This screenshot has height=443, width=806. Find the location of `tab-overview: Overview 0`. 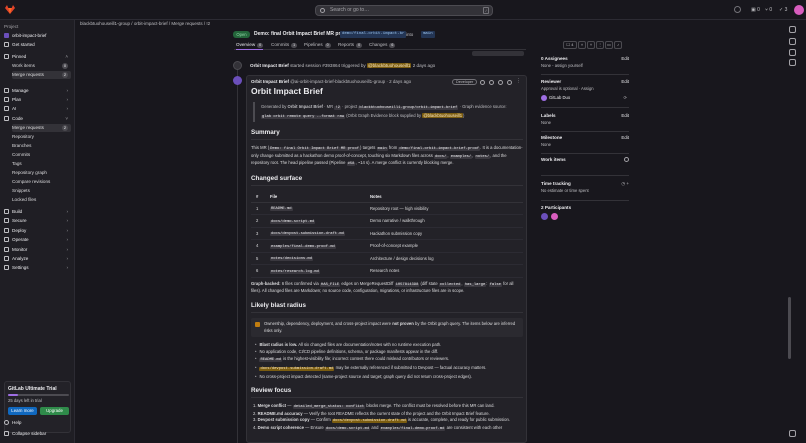

tab-overview: Overview 0 is located at coordinates (250, 45).